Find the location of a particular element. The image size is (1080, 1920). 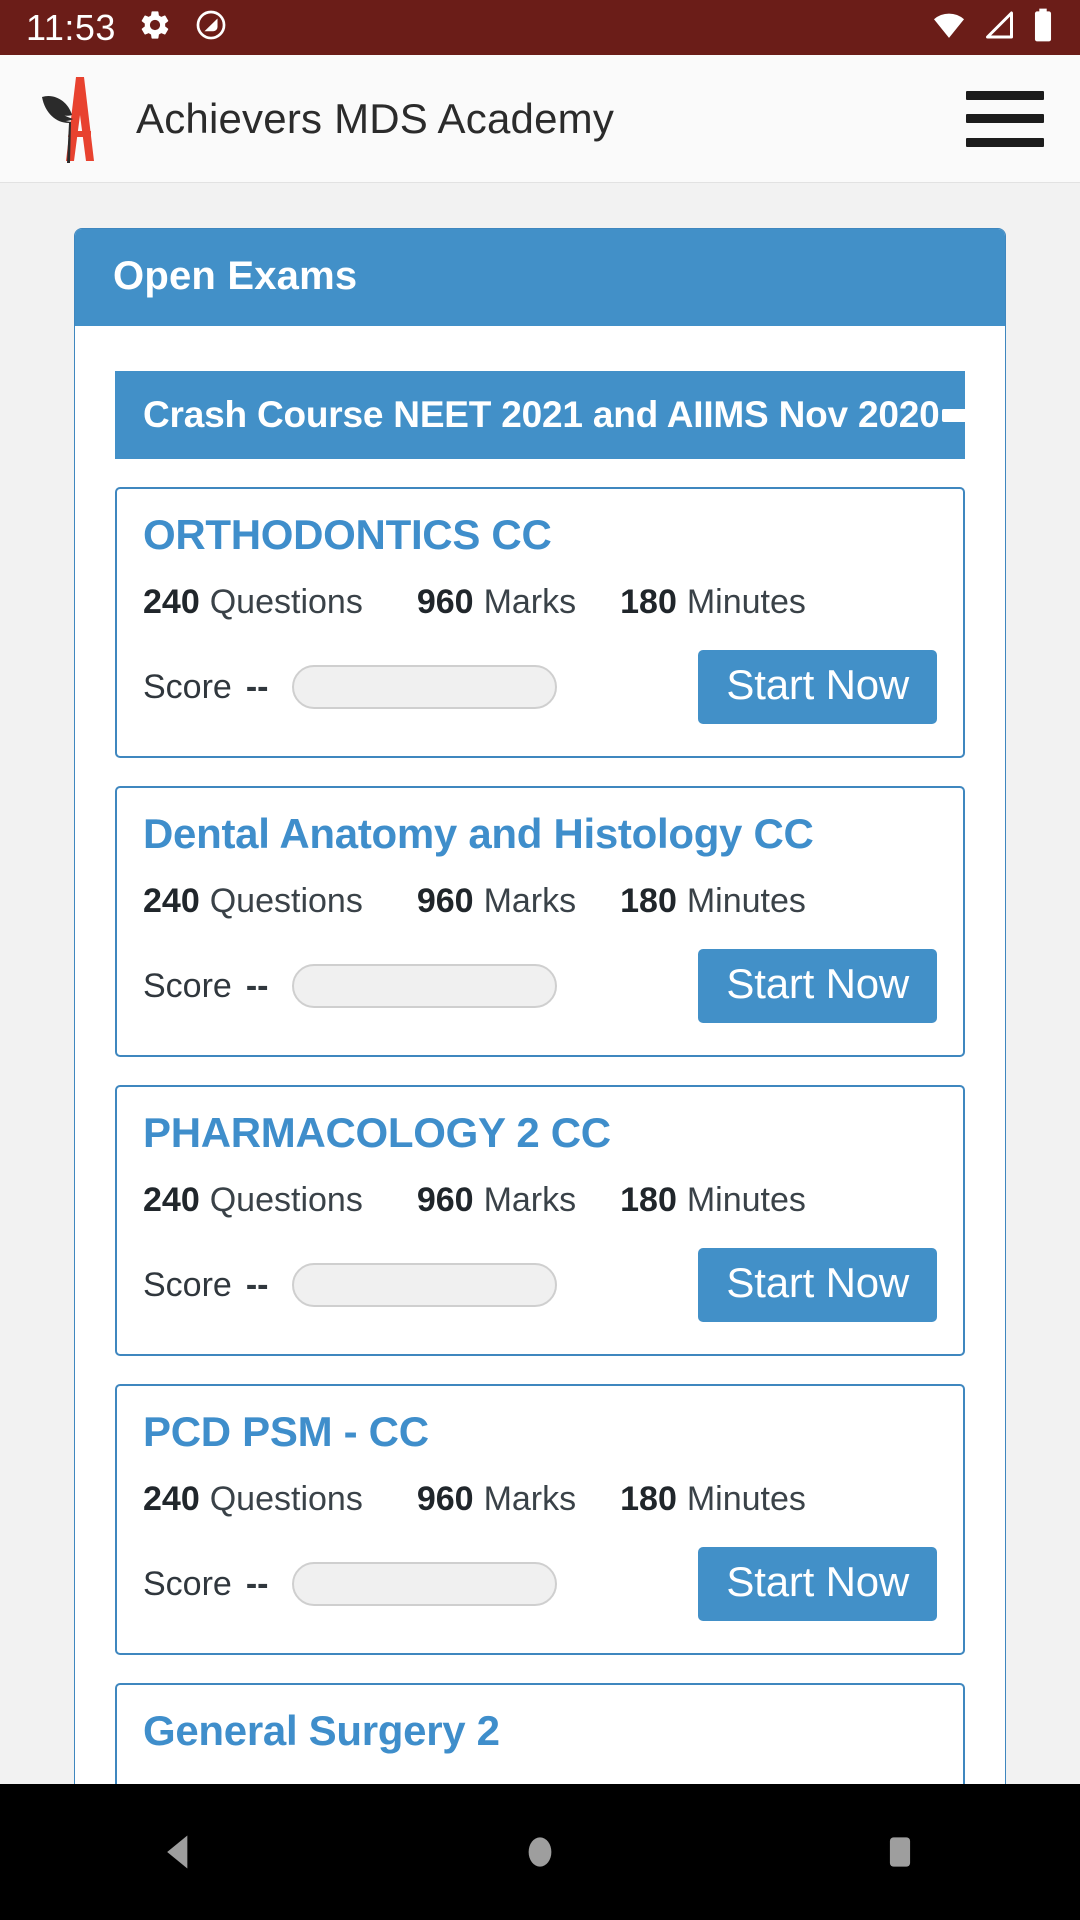

exam-title: Dental Anatomy and Histology CC is located at coordinates (478, 833).